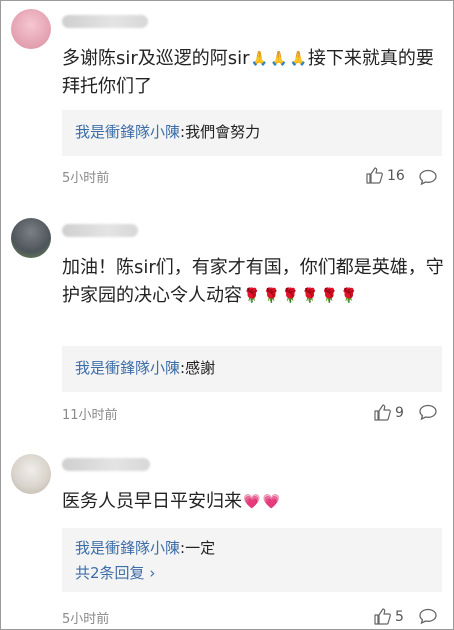 This screenshot has width=454, height=630. I want to click on reply-box: 我是衝鋒隊小陳:我們會努力, so click(252, 133).